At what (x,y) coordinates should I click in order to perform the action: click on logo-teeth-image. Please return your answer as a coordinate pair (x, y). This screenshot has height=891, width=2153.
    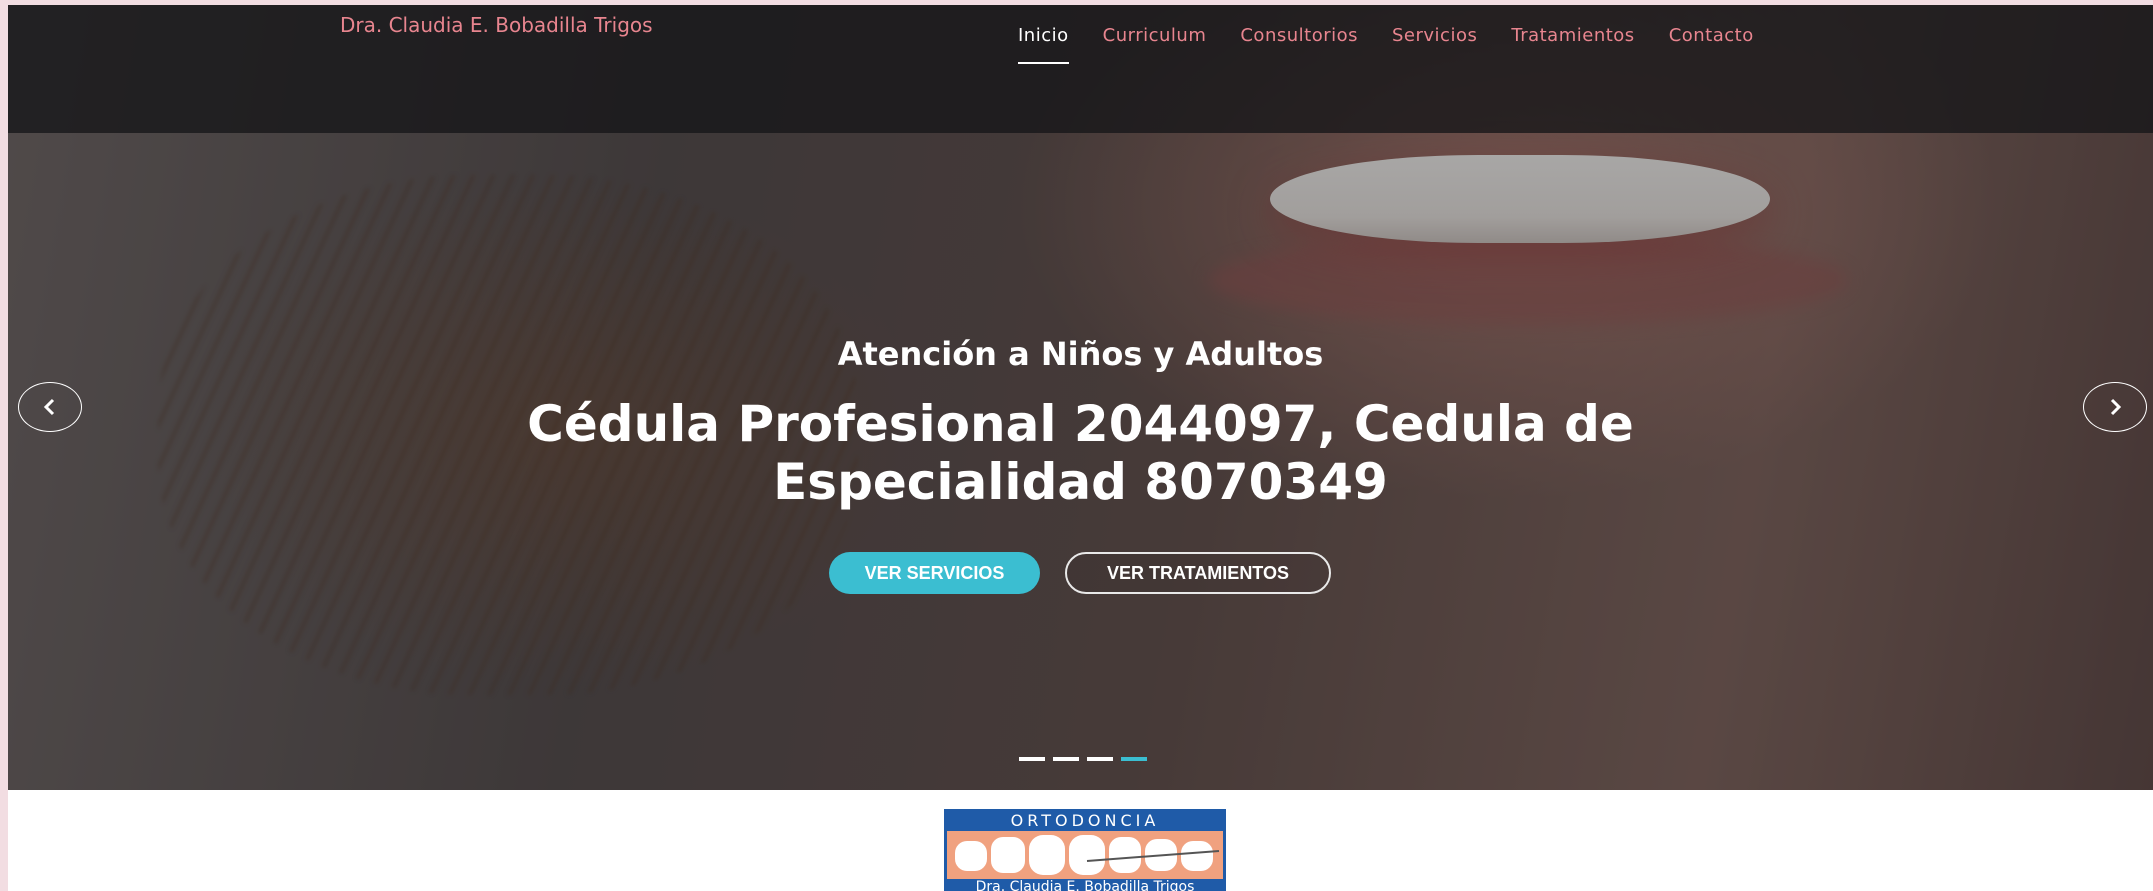
    Looking at the image, I should click on (1085, 855).